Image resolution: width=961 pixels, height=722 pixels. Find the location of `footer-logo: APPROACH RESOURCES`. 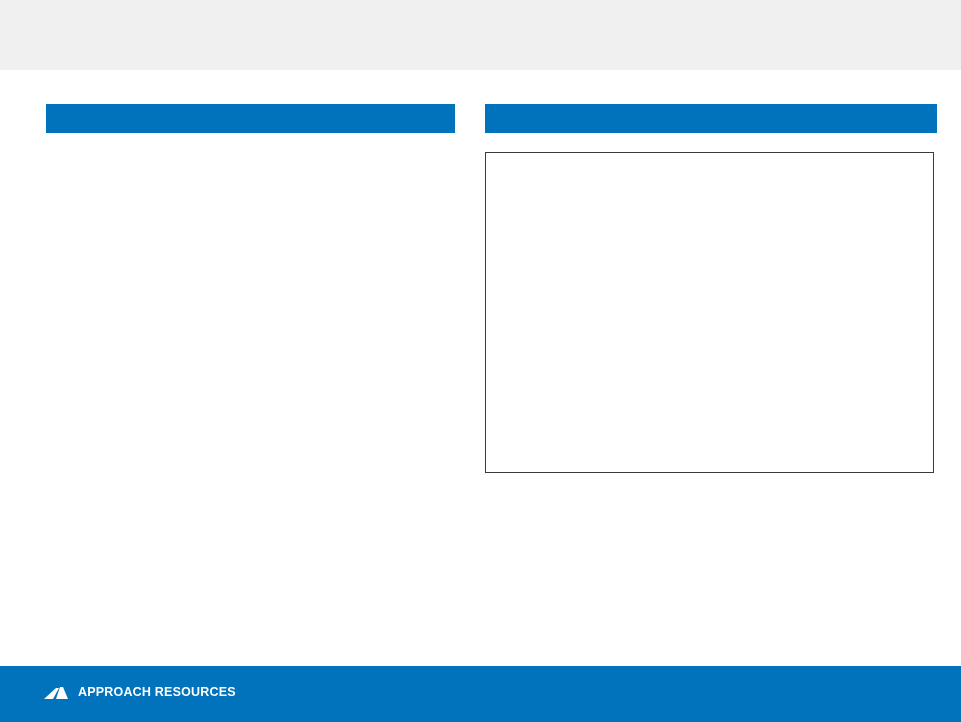

footer-logo: APPROACH RESOURCES is located at coordinates (140, 692).